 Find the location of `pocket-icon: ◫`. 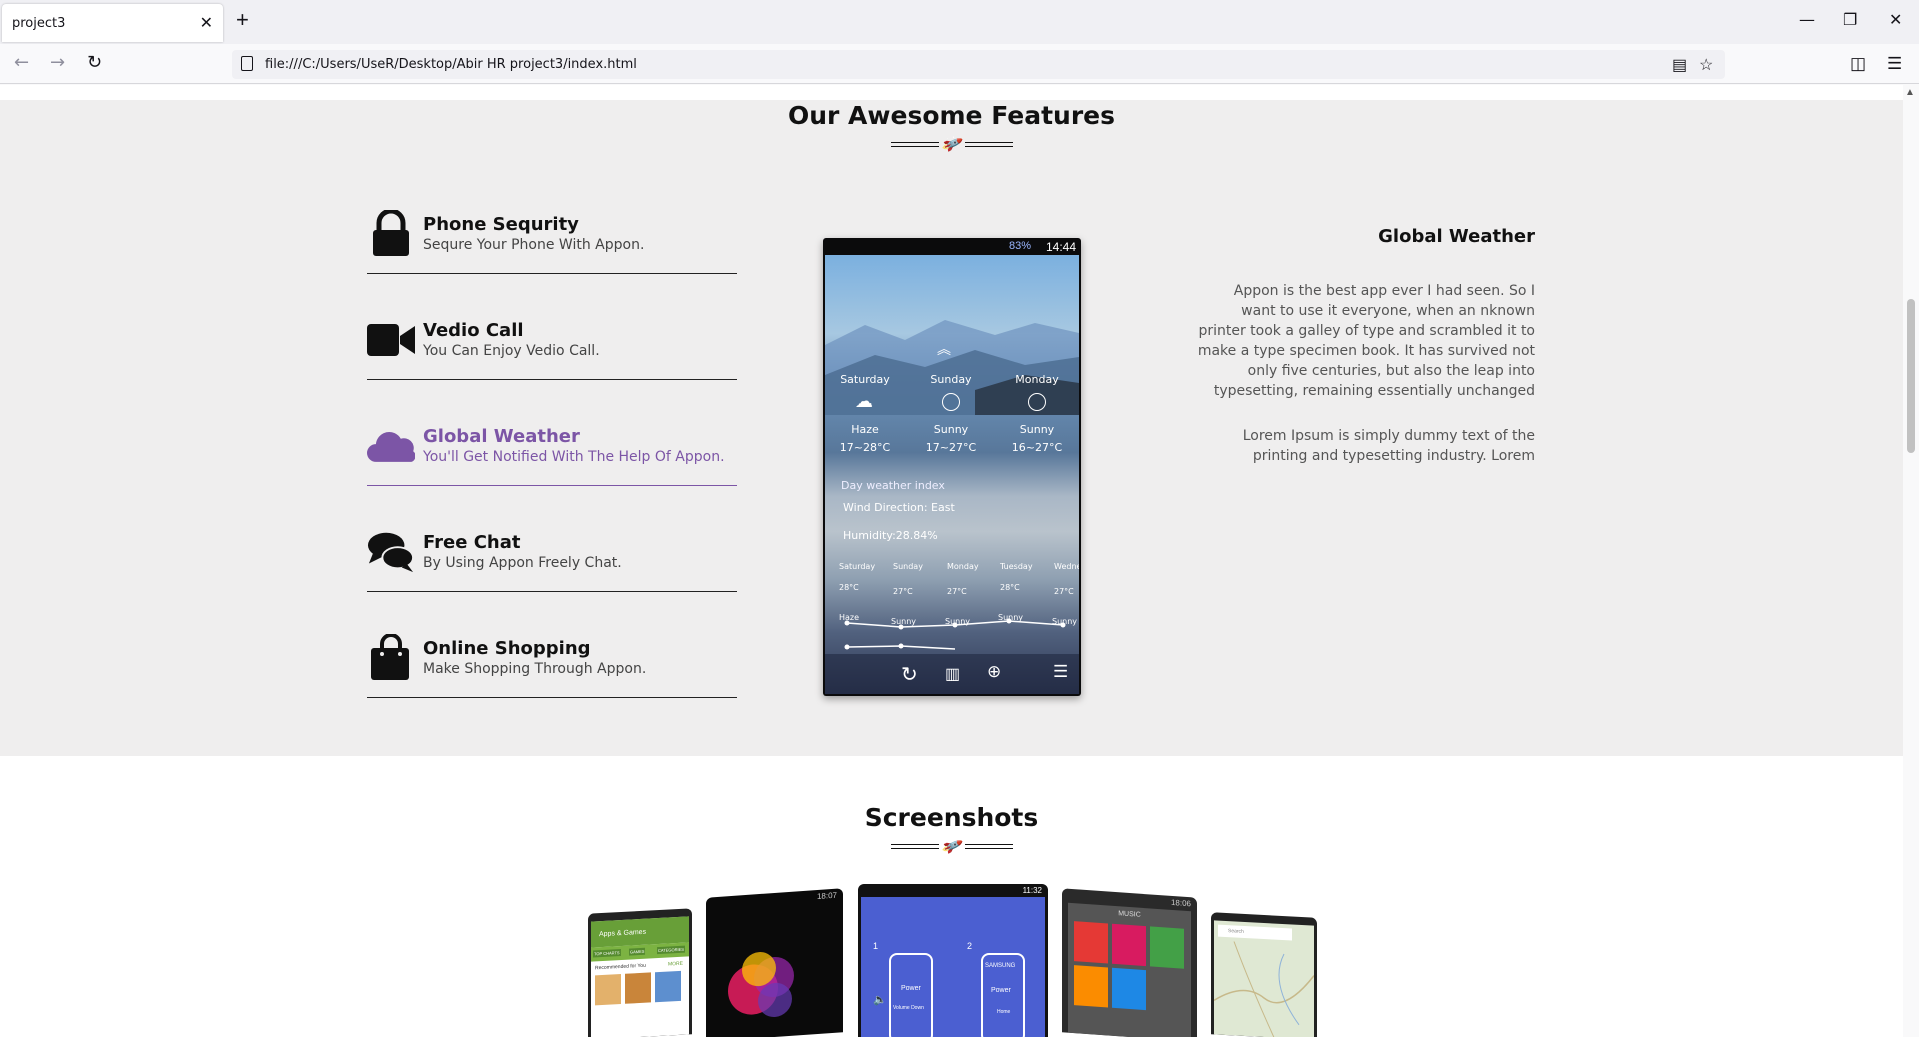

pocket-icon: ◫ is located at coordinates (1858, 64).